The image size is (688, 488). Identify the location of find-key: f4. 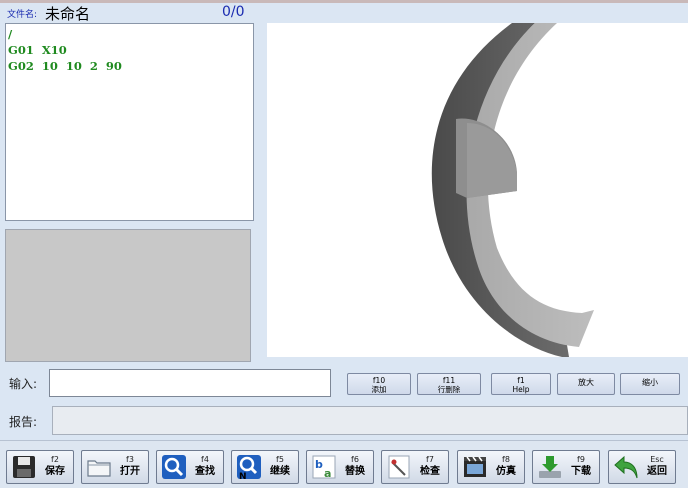
(205, 459).